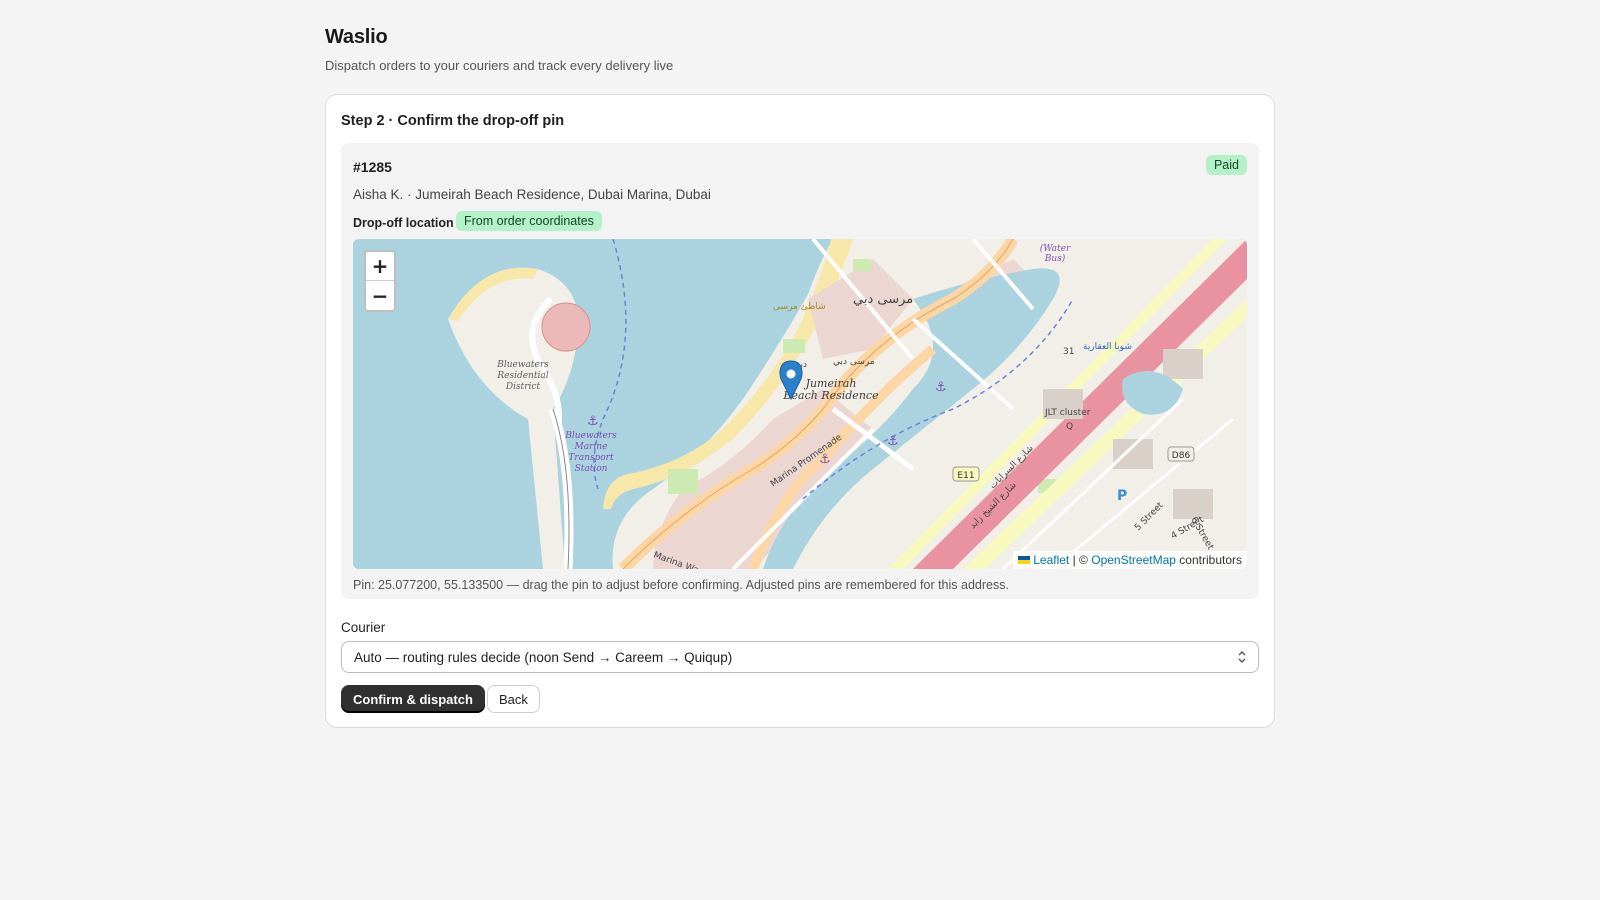 The height and width of the screenshot is (900, 1600). I want to click on map-attribution: Leaflet | © OpenStreetMap contributors, so click(1130, 560).